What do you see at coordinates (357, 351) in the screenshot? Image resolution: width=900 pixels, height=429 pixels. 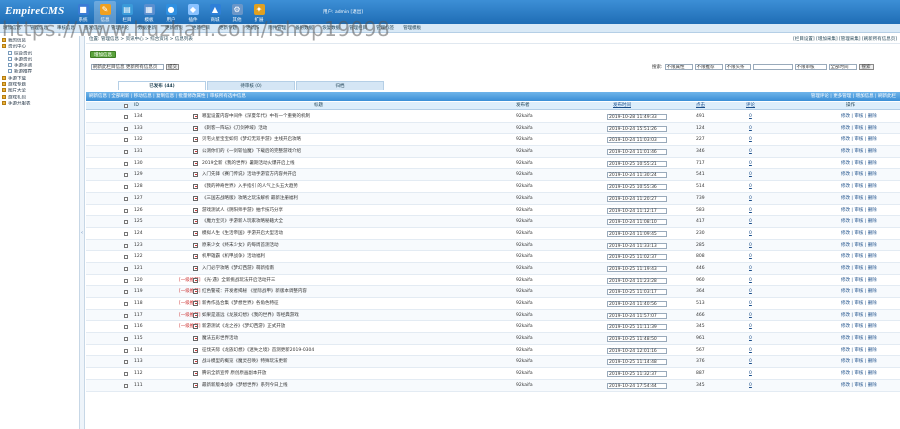 I see `row-title: 征伐天际《龙族幻想》《迷失之境》首测更新2019-0304` at bounding box center [357, 351].